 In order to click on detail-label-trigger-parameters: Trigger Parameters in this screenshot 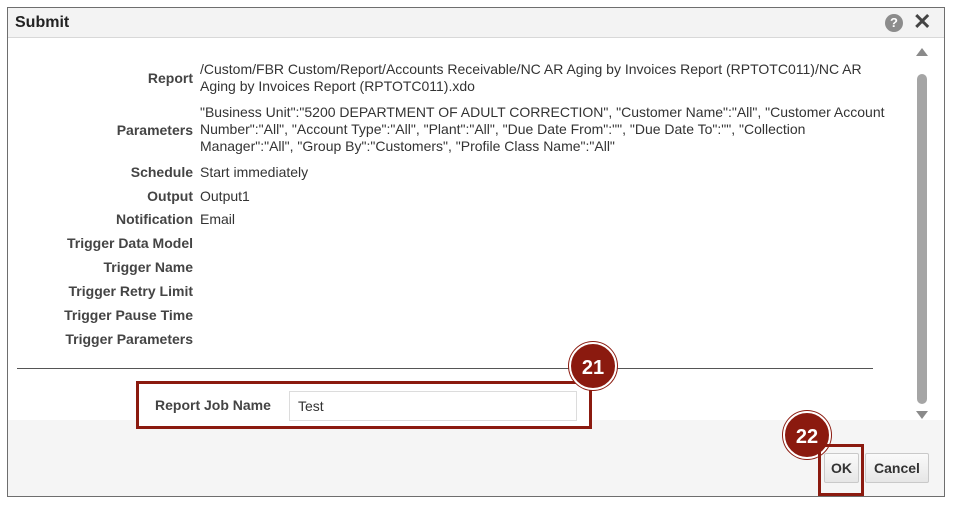, I will do `click(129, 339)`.